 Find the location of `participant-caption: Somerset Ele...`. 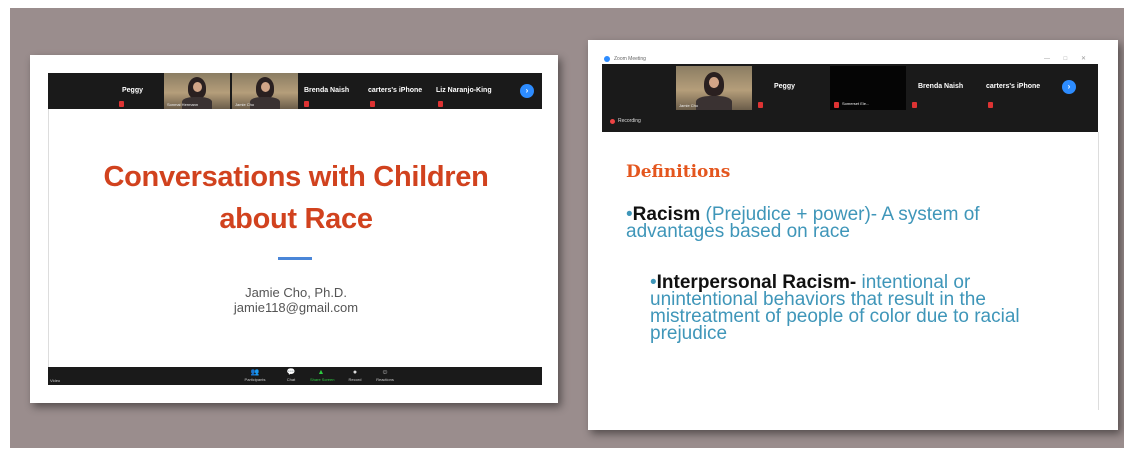

participant-caption: Somerset Ele... is located at coordinates (856, 103).